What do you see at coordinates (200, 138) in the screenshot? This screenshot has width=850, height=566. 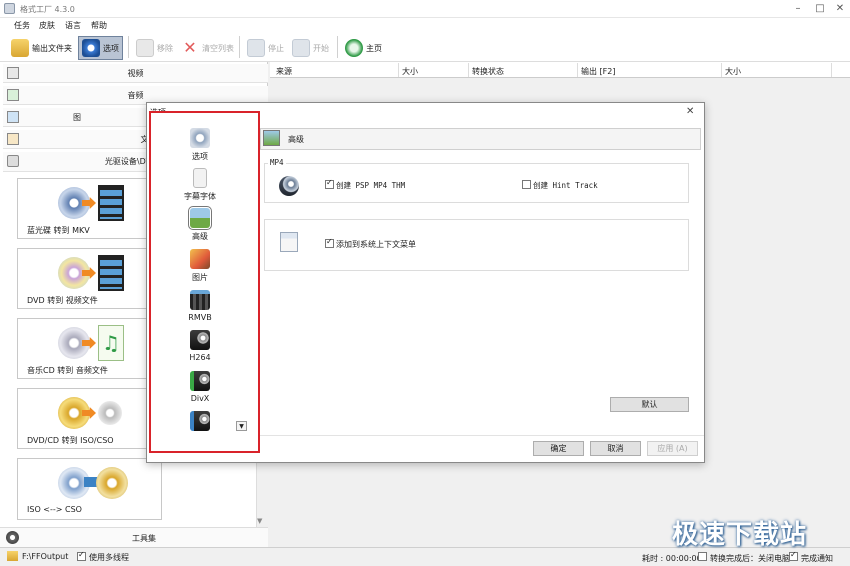 I see `options-icon` at bounding box center [200, 138].